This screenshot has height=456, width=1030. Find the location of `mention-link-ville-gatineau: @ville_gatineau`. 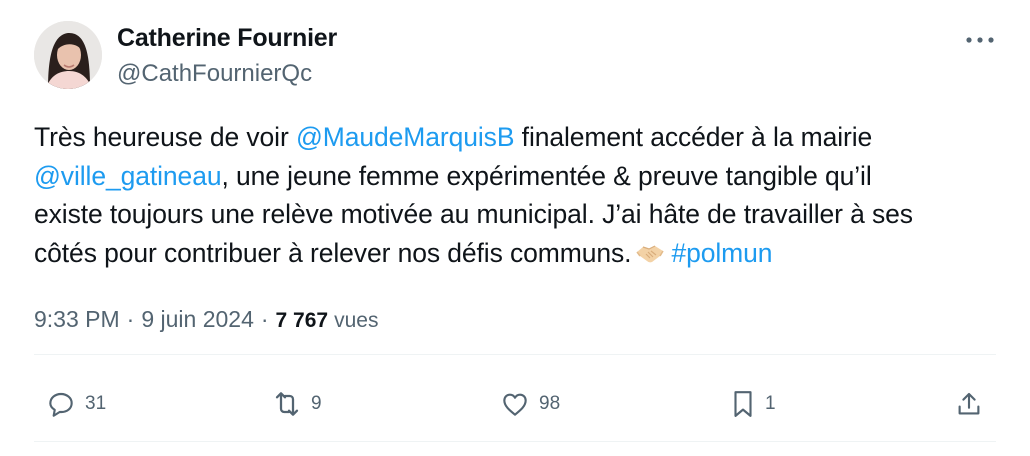

mention-link-ville-gatineau: @ville_gatineau is located at coordinates (128, 176).